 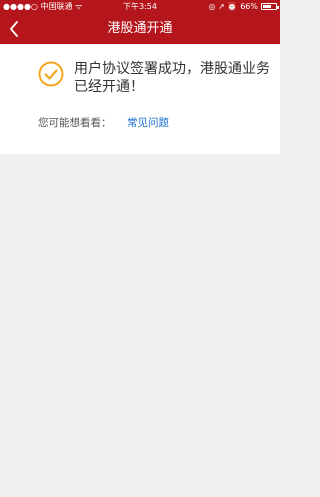 I want to click on battery-percent: 66%, so click(x=249, y=6).